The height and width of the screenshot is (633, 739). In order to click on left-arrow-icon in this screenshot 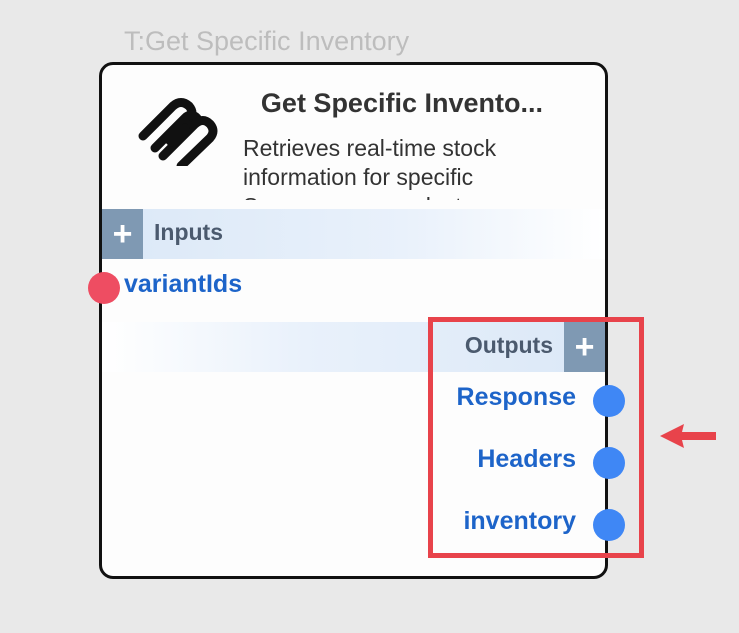, I will do `click(688, 436)`.